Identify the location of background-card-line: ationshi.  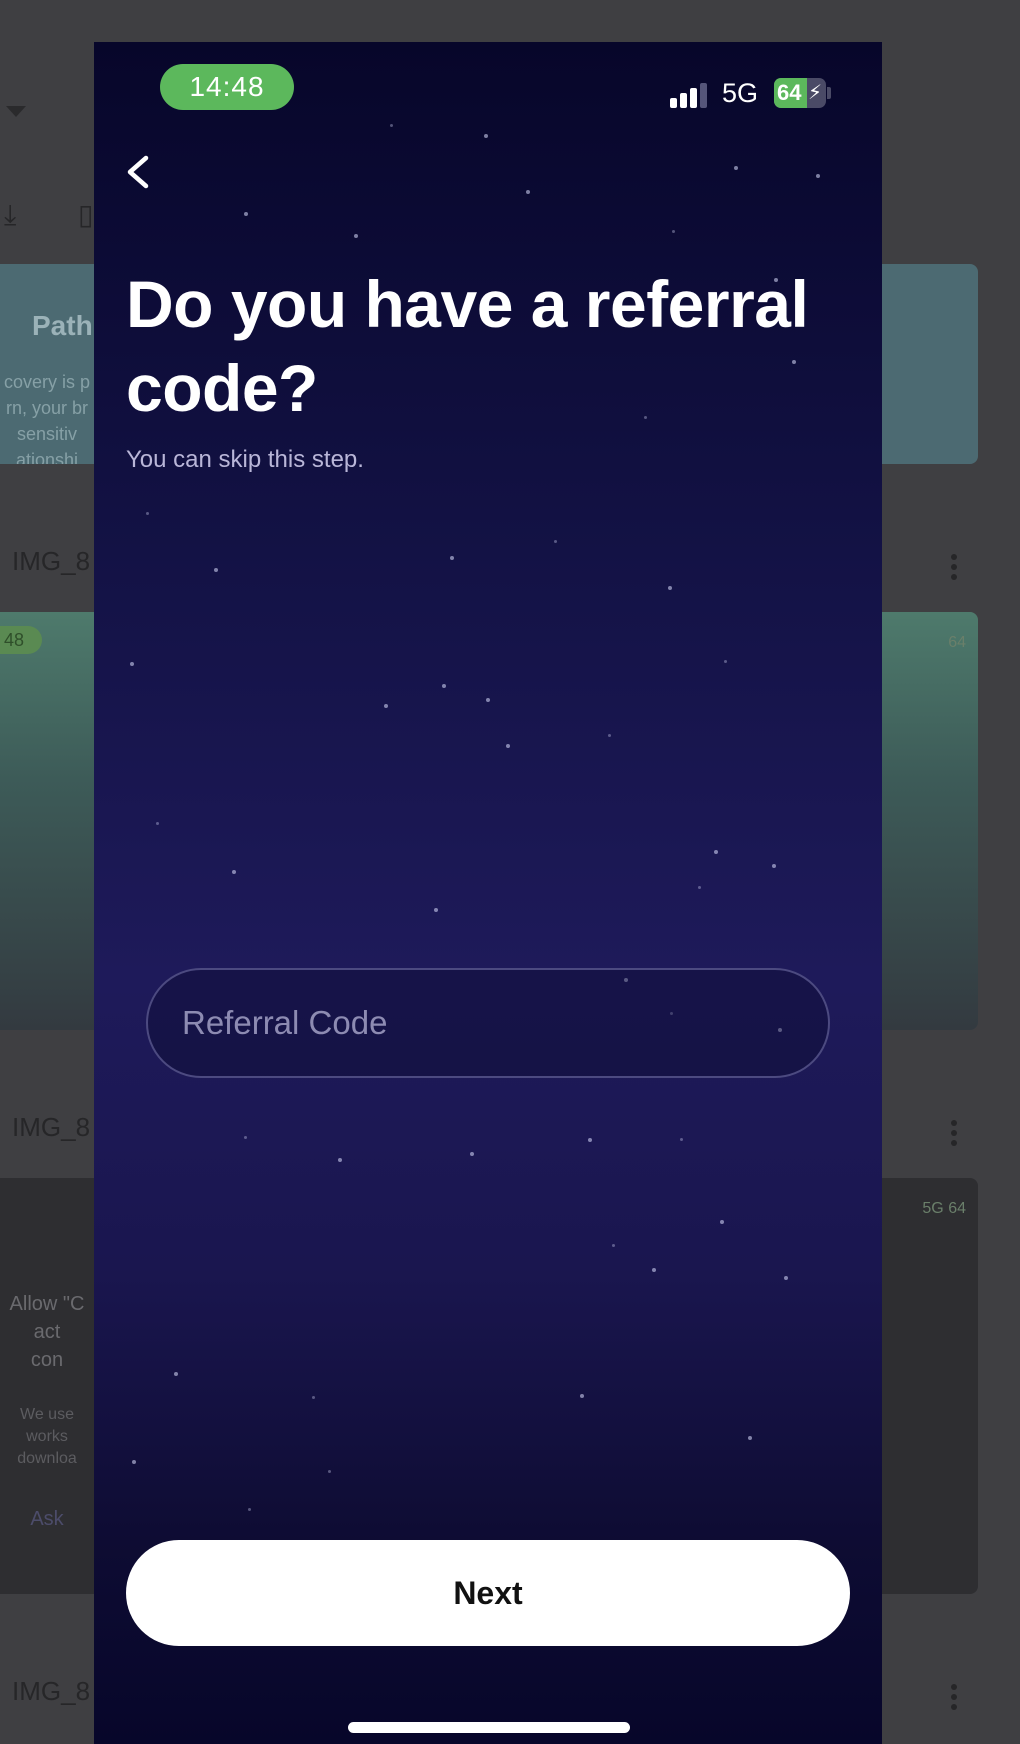
(47, 457).